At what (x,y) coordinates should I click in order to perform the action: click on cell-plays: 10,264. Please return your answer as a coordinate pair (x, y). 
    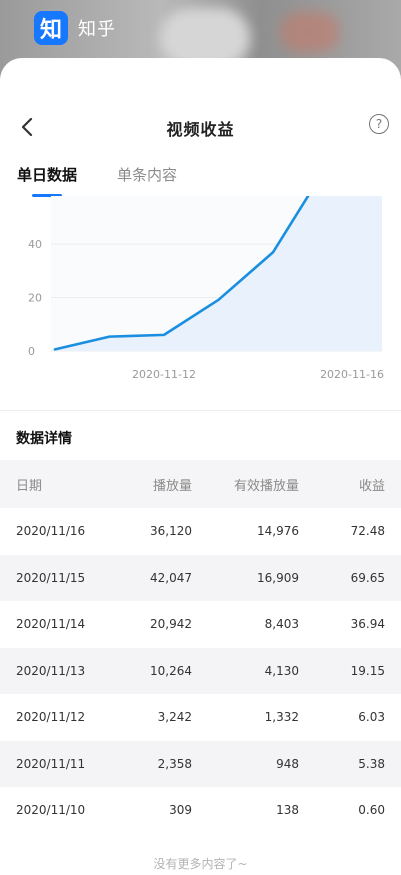
    Looking at the image, I should click on (171, 670).